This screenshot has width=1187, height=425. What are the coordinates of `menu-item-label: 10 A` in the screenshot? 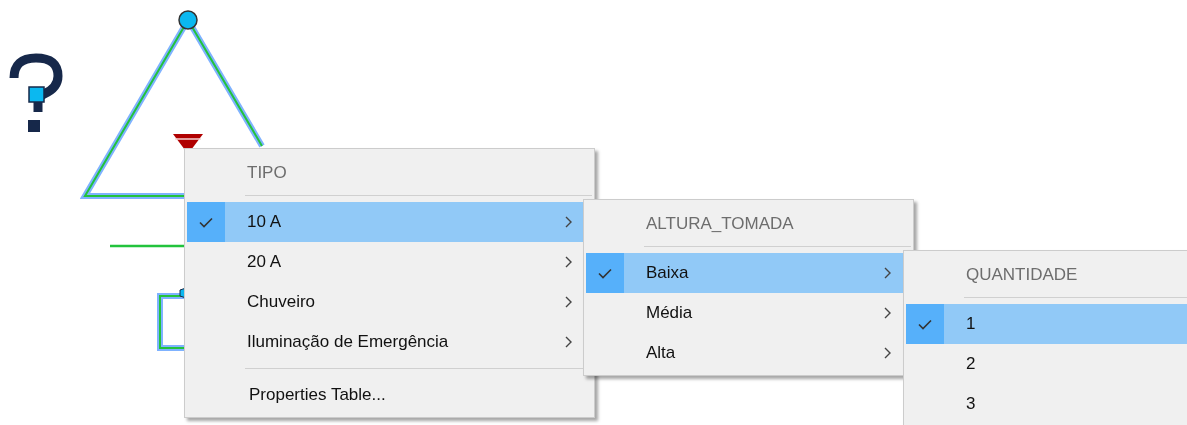 It's located at (265, 222).